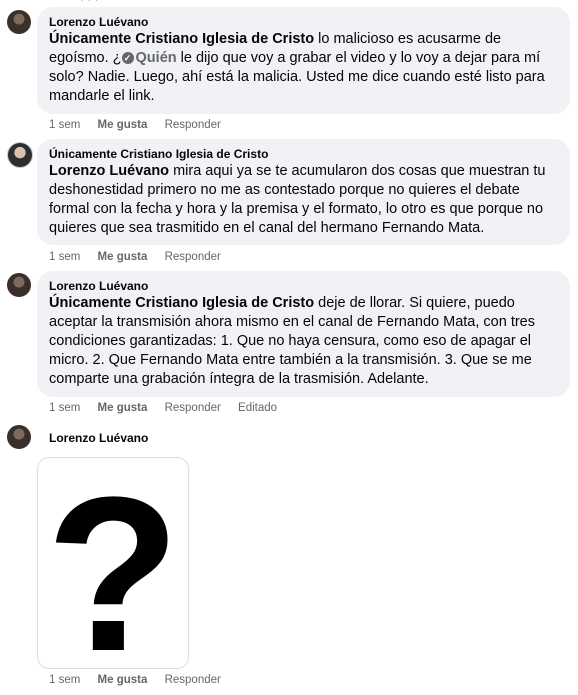 The height and width of the screenshot is (695, 578). What do you see at coordinates (149, 58) in the screenshot?
I see `mention-chip: ✓ Quién` at bounding box center [149, 58].